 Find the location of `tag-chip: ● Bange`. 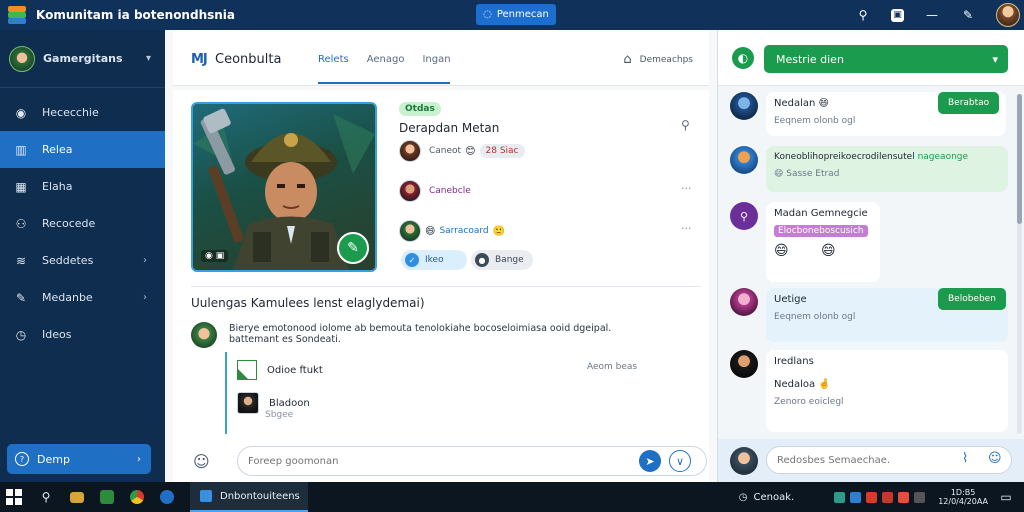

tag-chip: ● Bange is located at coordinates (502, 260).